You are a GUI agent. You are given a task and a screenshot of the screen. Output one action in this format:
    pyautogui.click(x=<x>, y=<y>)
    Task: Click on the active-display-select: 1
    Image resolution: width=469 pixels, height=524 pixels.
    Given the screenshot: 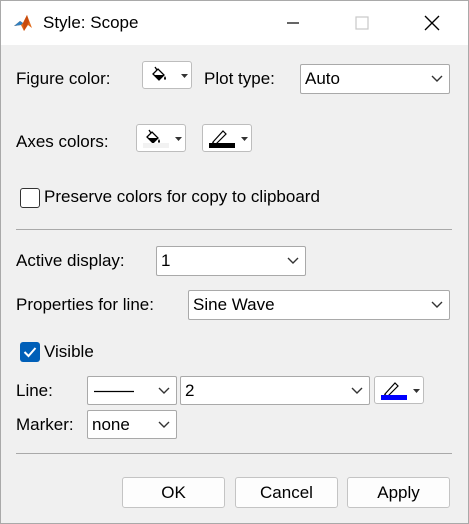 What is the action you would take?
    pyautogui.click(x=231, y=261)
    